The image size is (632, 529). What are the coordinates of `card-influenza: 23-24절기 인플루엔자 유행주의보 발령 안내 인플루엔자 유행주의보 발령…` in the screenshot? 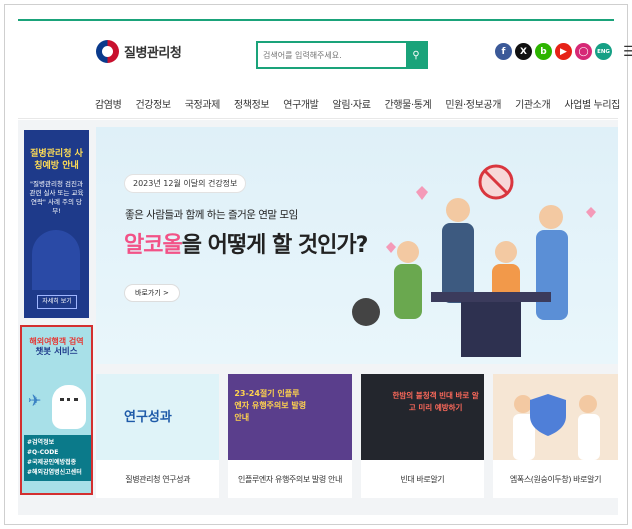 It's located at (290, 436).